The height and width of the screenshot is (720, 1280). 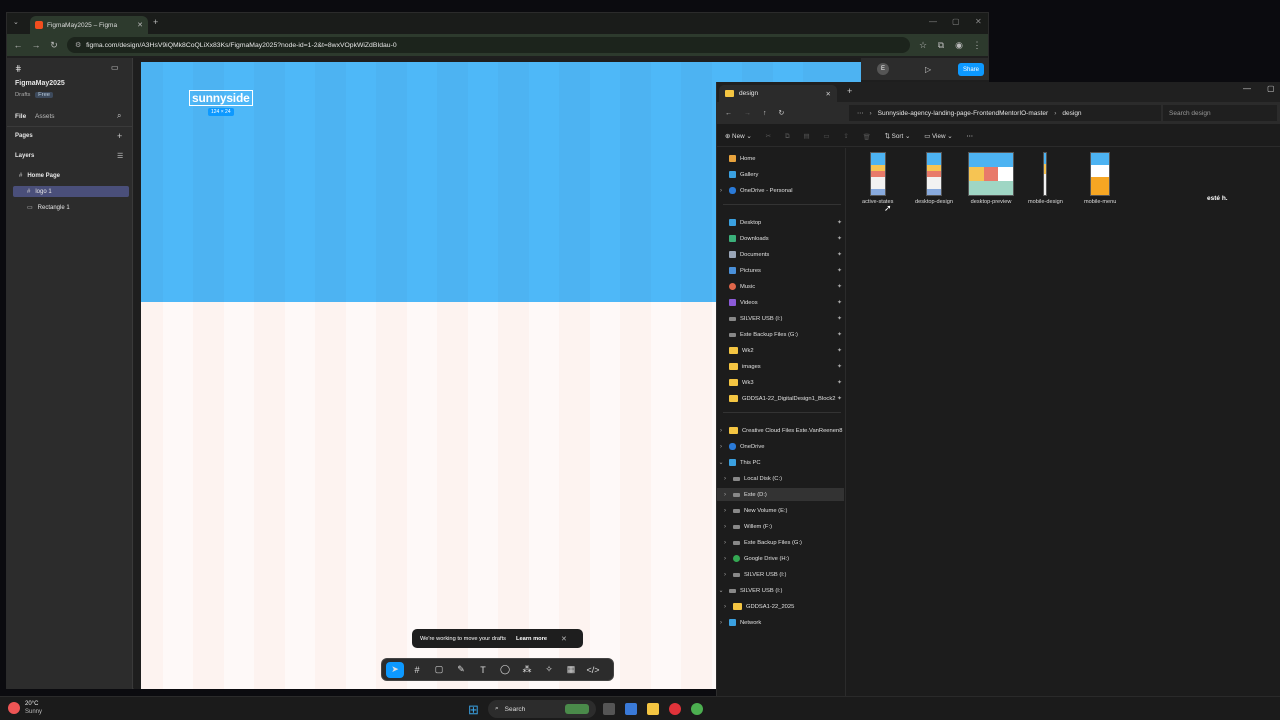 What do you see at coordinates (20, 116) in the screenshot?
I see `tab-file: File` at bounding box center [20, 116].